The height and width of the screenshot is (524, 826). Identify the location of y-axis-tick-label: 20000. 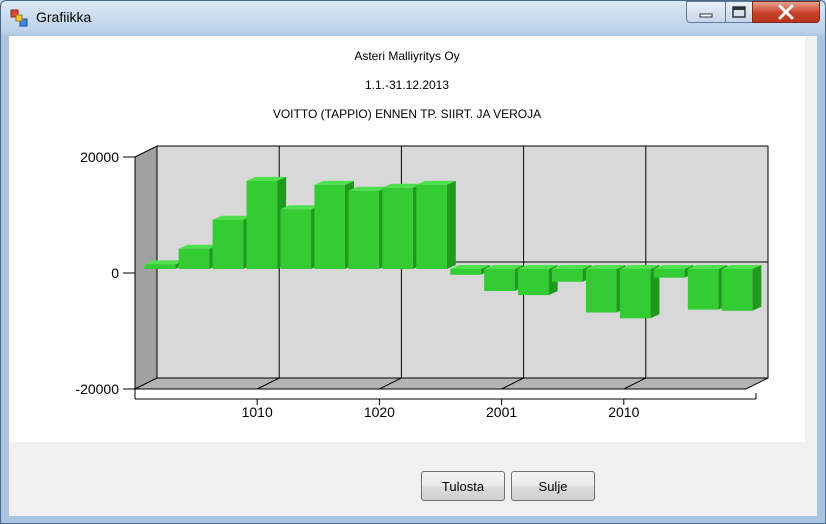
(99, 157).